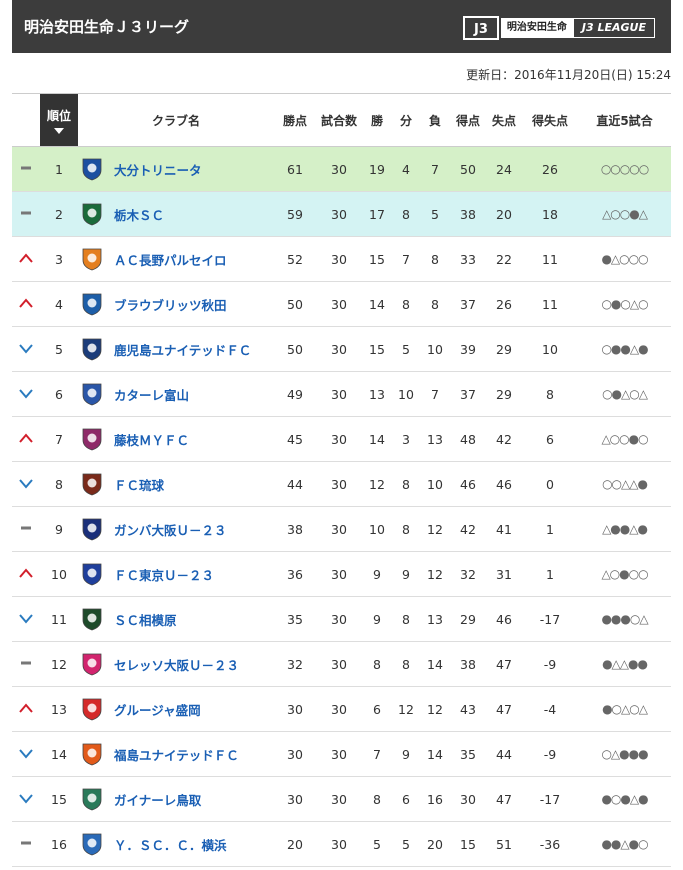  I want to click on recent-form-cell: ○○○○○, so click(624, 169).